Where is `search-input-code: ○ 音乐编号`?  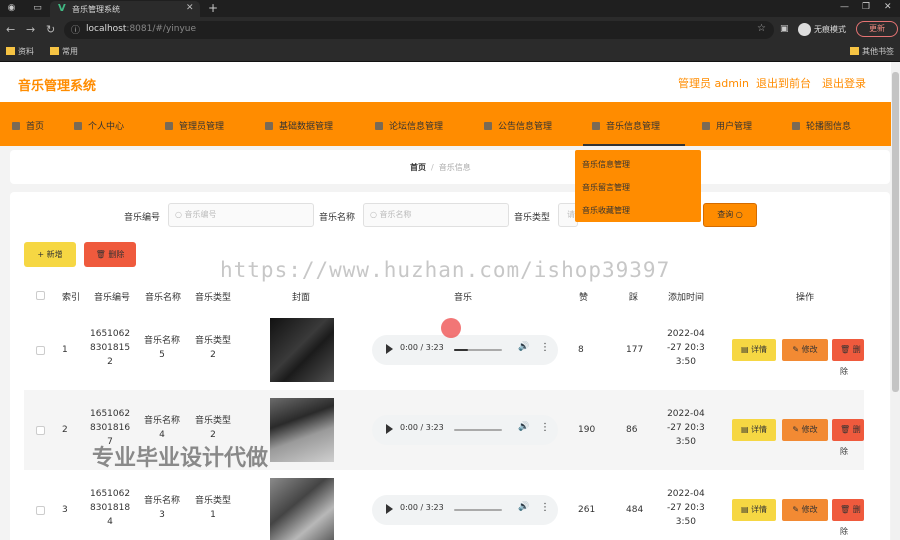 search-input-code: ○ 音乐编号 is located at coordinates (241, 215).